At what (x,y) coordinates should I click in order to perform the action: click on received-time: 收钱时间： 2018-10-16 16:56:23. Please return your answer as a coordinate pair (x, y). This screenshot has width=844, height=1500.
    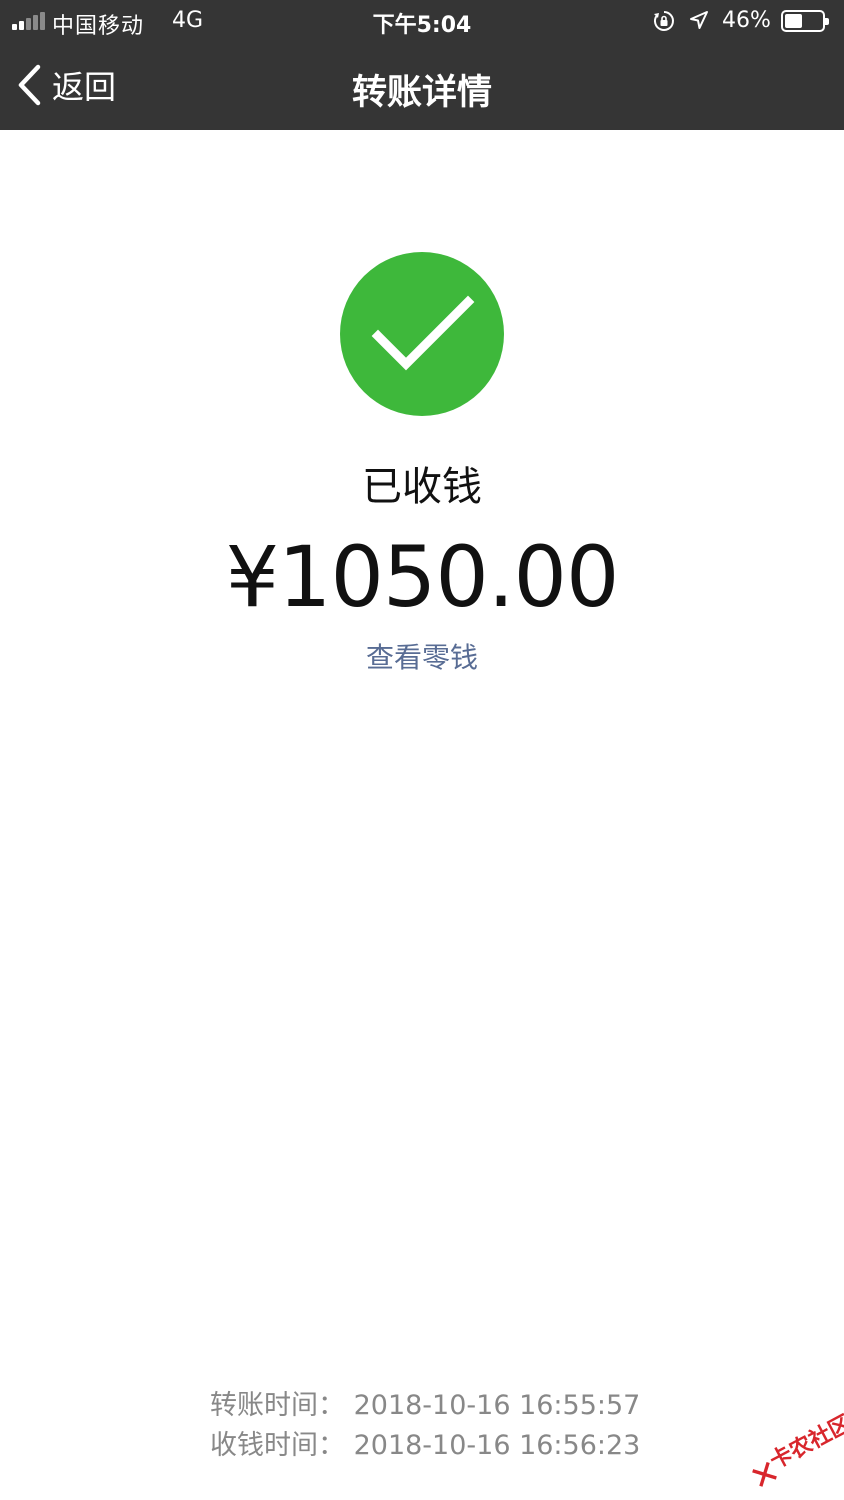
    Looking at the image, I should click on (425, 1445).